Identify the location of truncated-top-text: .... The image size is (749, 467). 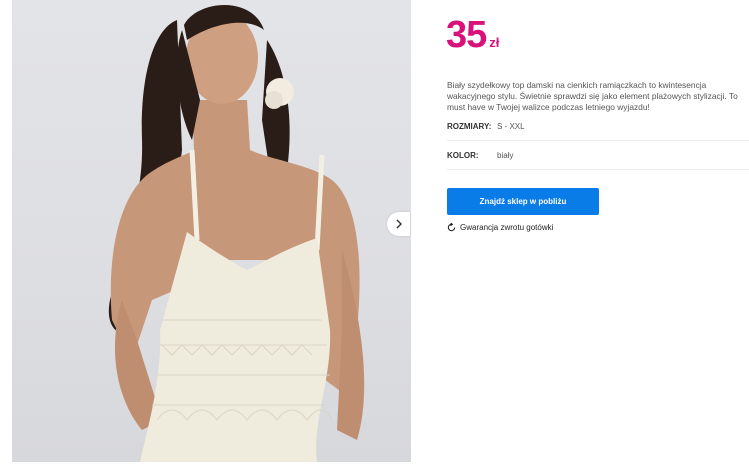
(450, 1).